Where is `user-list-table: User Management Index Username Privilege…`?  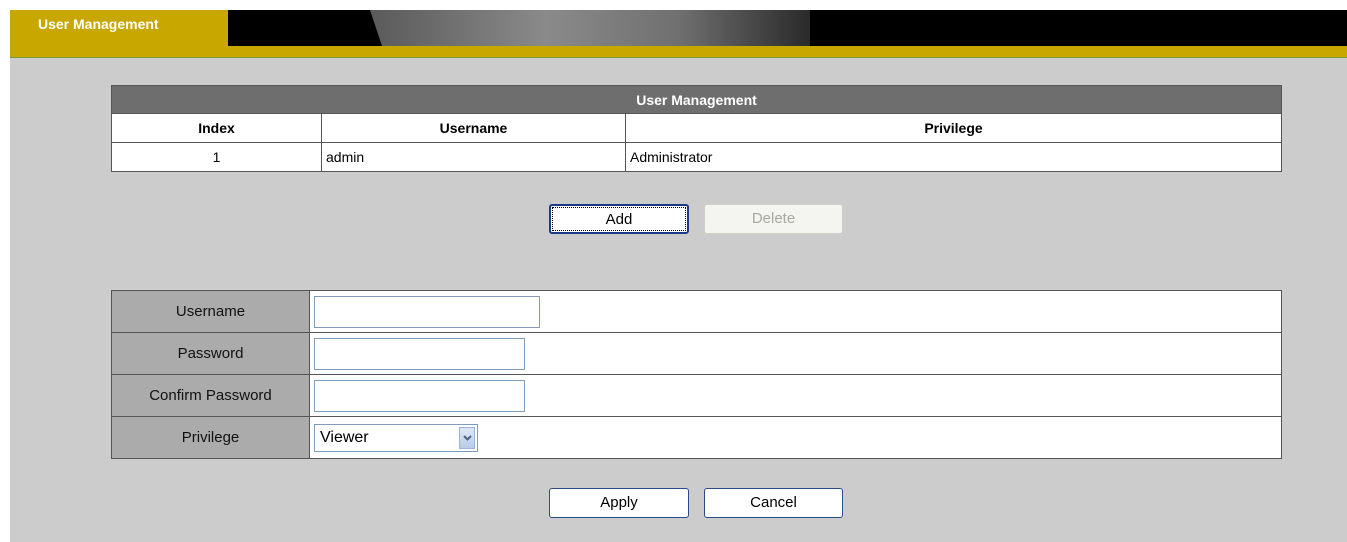 user-list-table: User Management Index Username Privilege… is located at coordinates (696, 128).